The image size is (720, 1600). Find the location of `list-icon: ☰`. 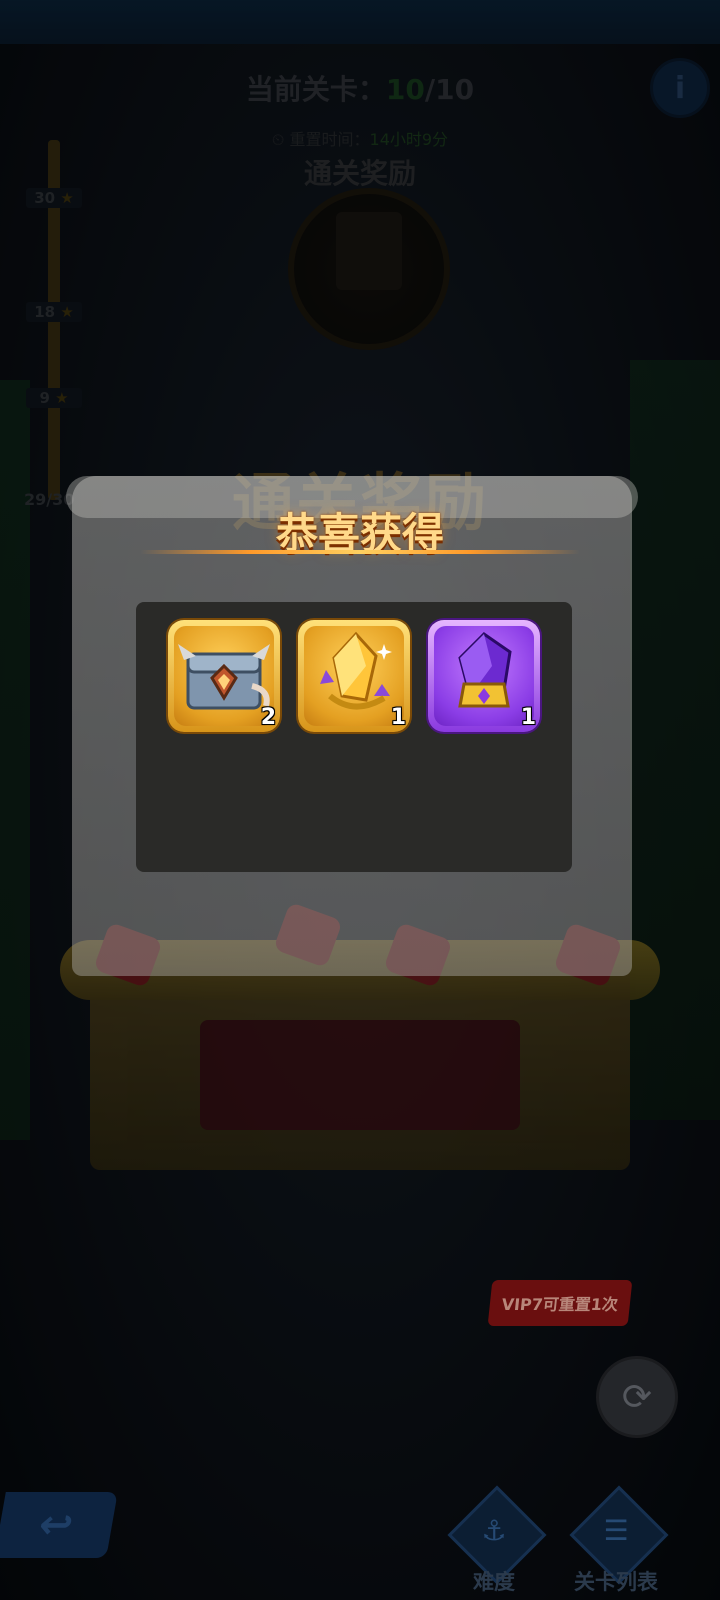

list-icon: ☰ is located at coordinates (616, 1530).